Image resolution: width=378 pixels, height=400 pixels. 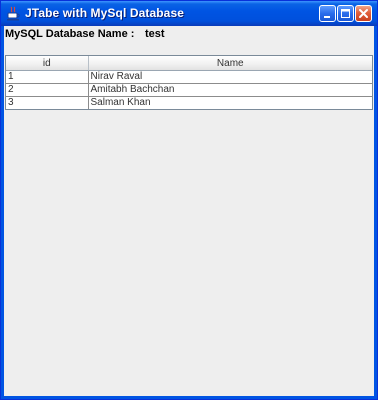 I want to click on table-header-row: id Name, so click(x=189, y=63).